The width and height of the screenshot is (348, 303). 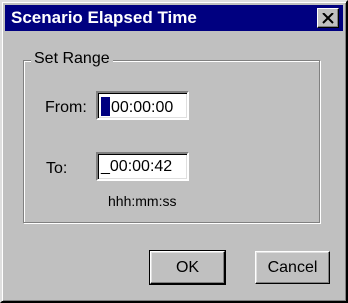 I want to click on from-label: From:, so click(x=66, y=107).